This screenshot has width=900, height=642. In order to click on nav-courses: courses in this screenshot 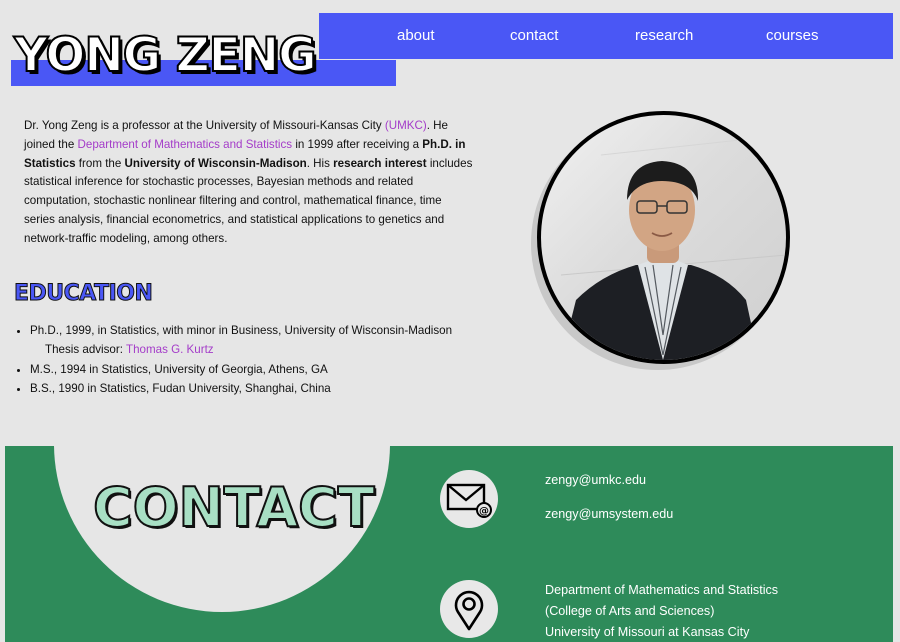, I will do `click(792, 35)`.